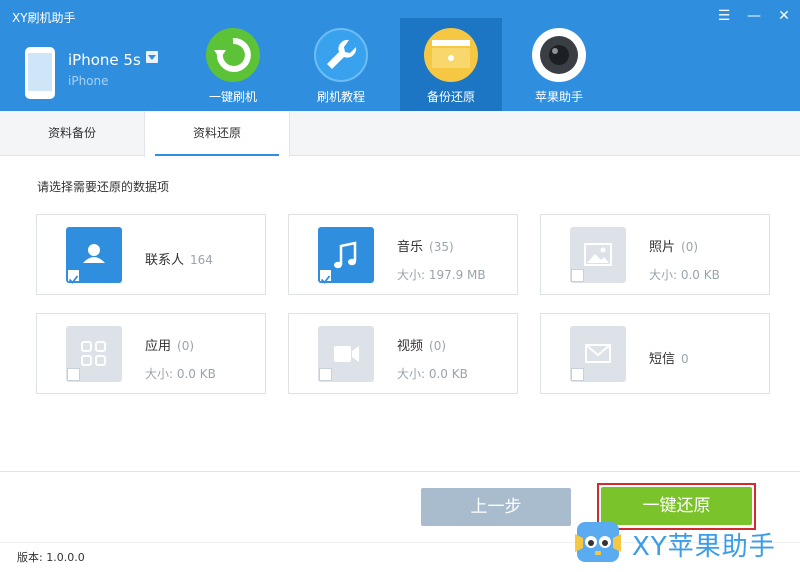  Describe the element at coordinates (724, 16) in the screenshot. I see `menu-icon: ☰` at that location.